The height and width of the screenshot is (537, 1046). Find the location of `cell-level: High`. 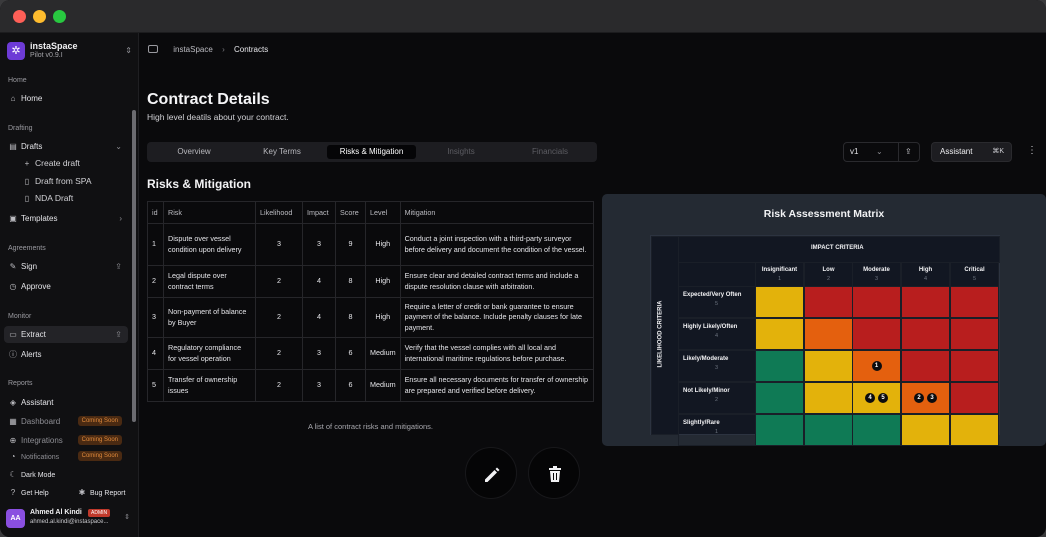

cell-level: High is located at coordinates (383, 317).